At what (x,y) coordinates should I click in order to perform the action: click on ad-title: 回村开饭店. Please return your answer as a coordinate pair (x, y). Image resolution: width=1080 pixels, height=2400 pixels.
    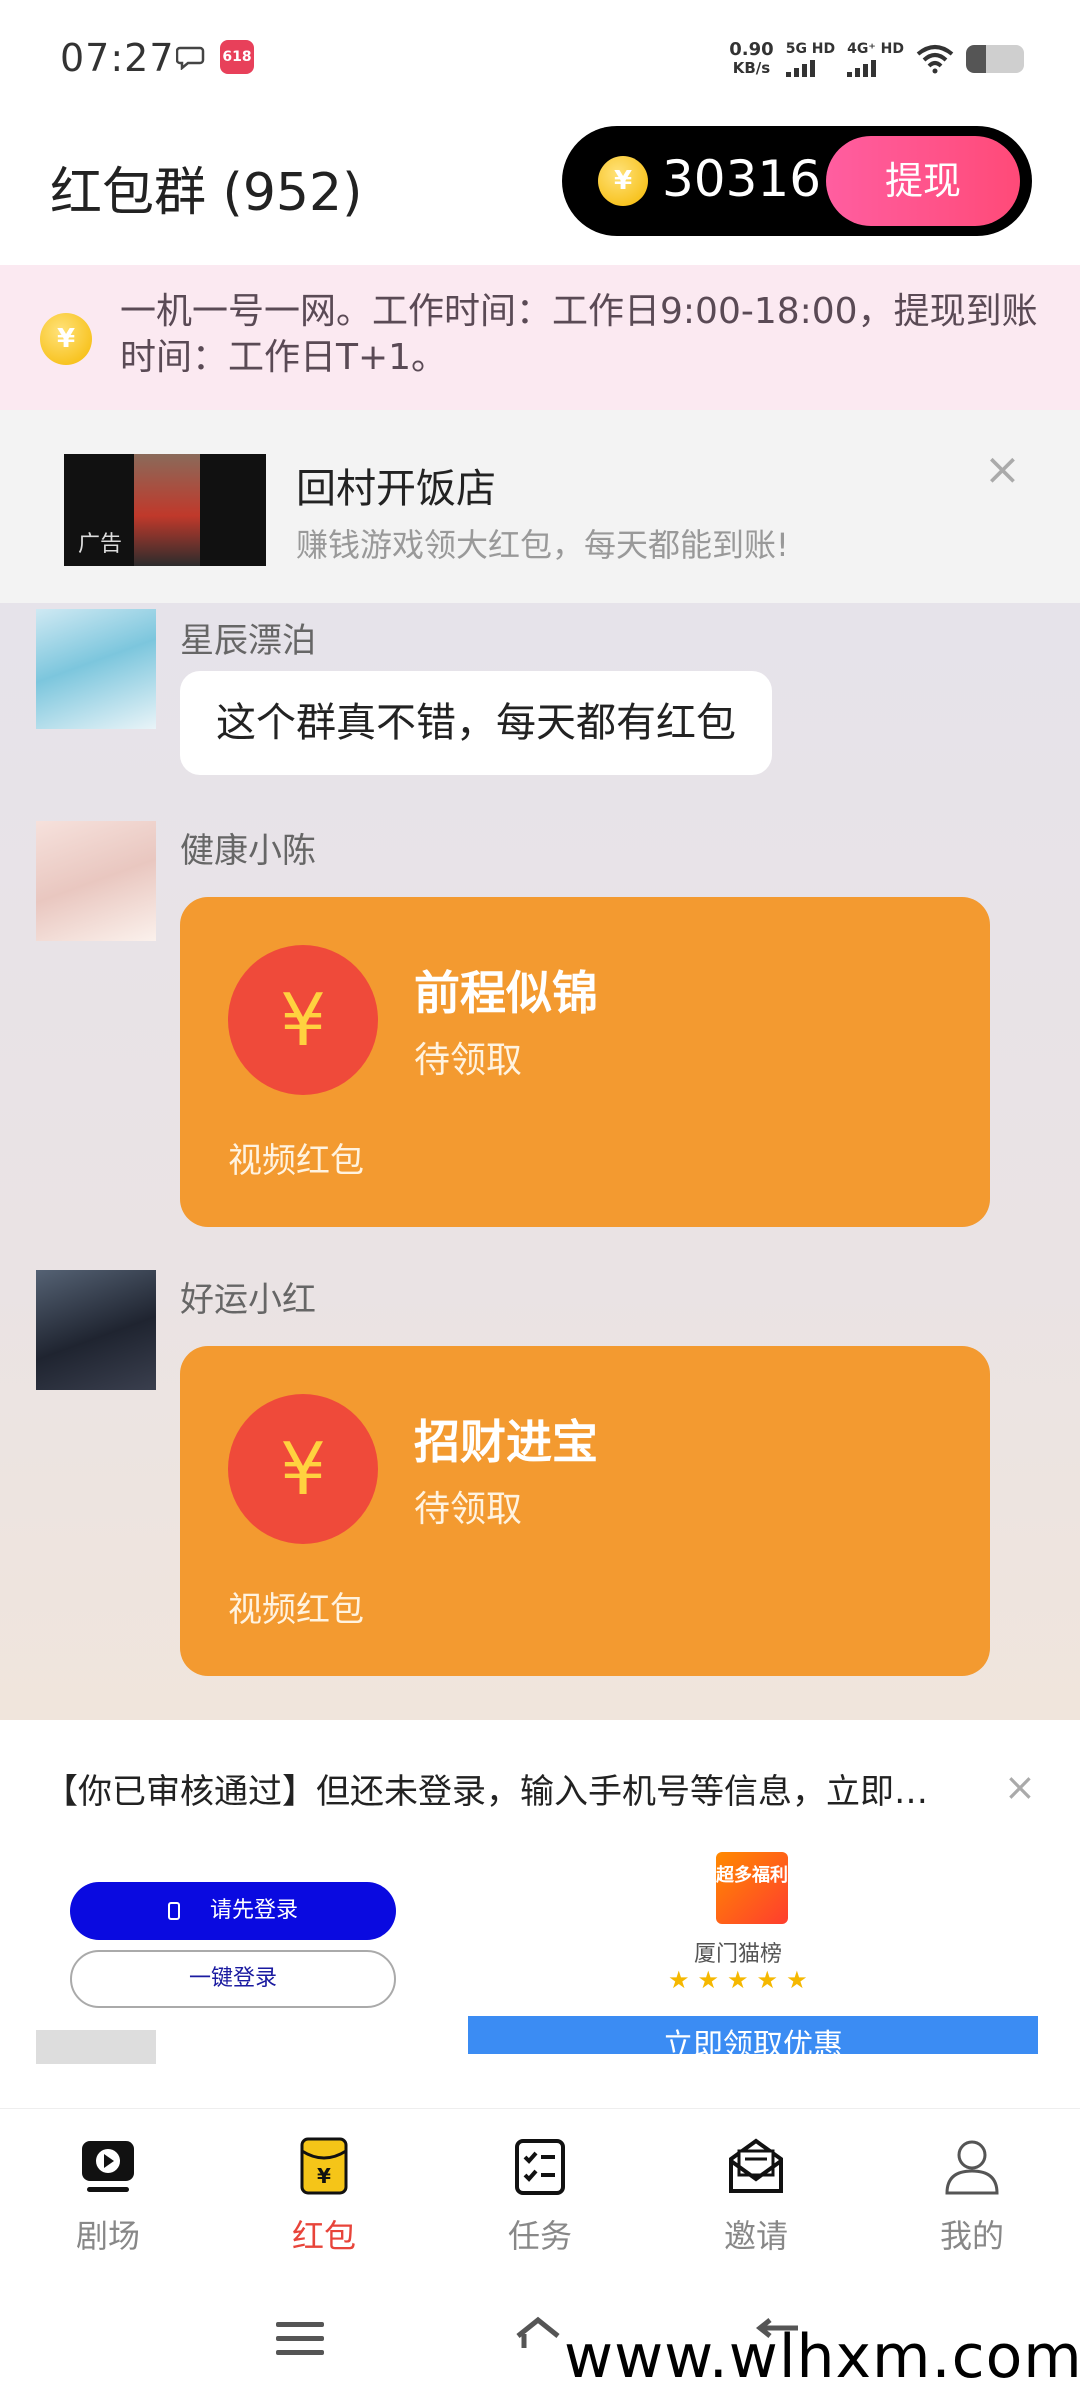
    Looking at the image, I should click on (396, 489).